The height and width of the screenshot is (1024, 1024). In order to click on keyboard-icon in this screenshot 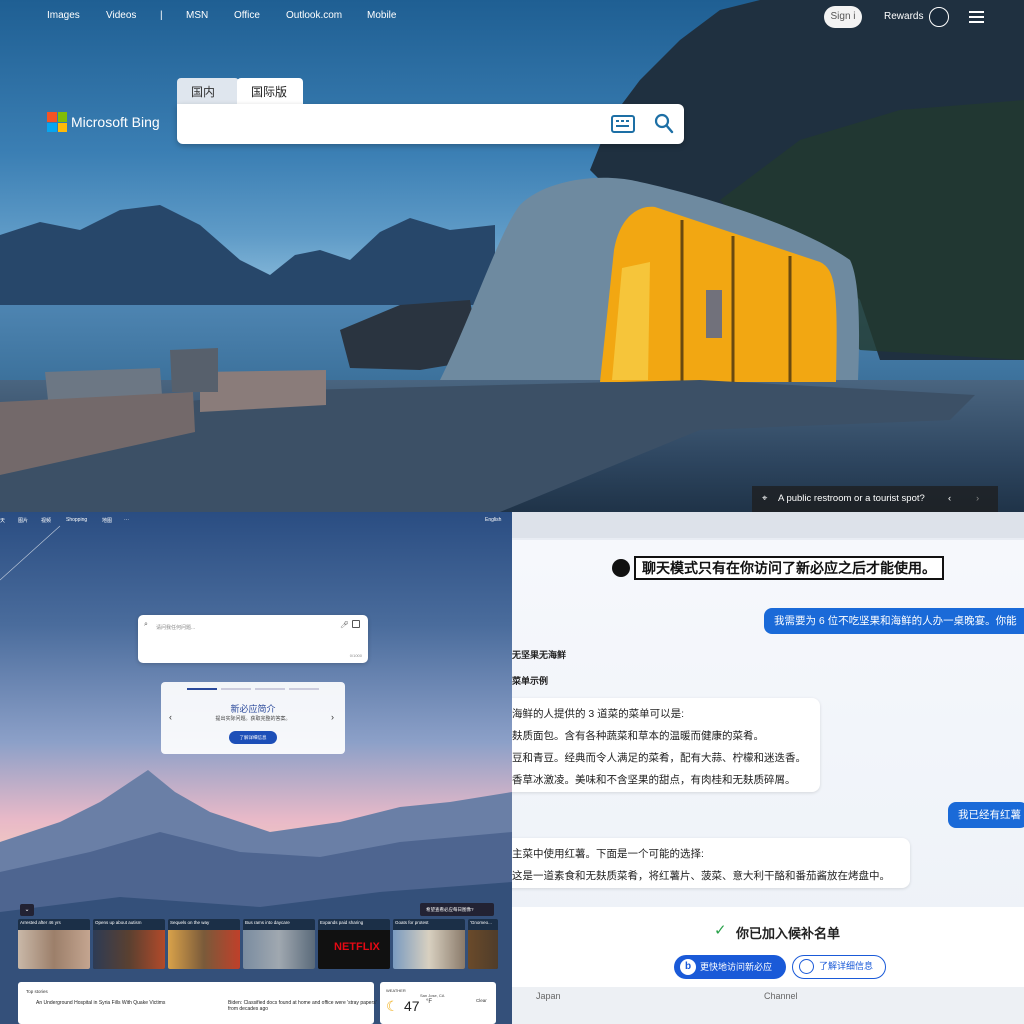, I will do `click(623, 124)`.